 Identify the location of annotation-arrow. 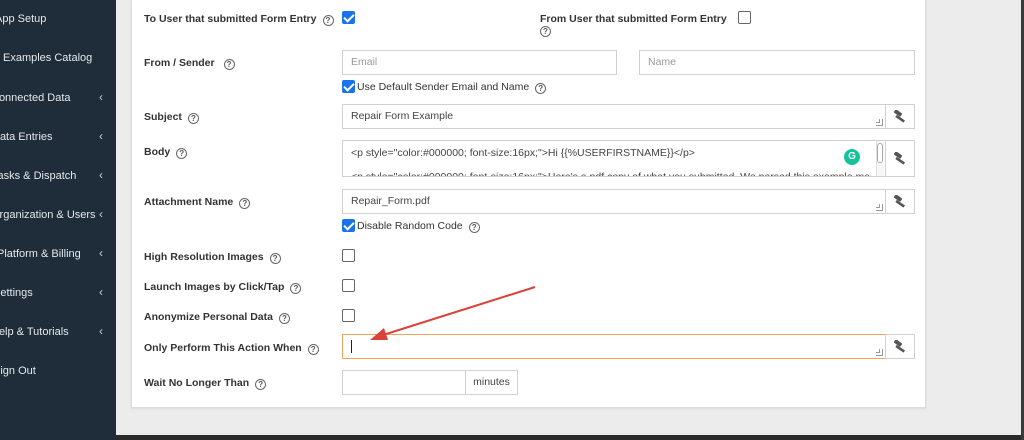
(453, 313).